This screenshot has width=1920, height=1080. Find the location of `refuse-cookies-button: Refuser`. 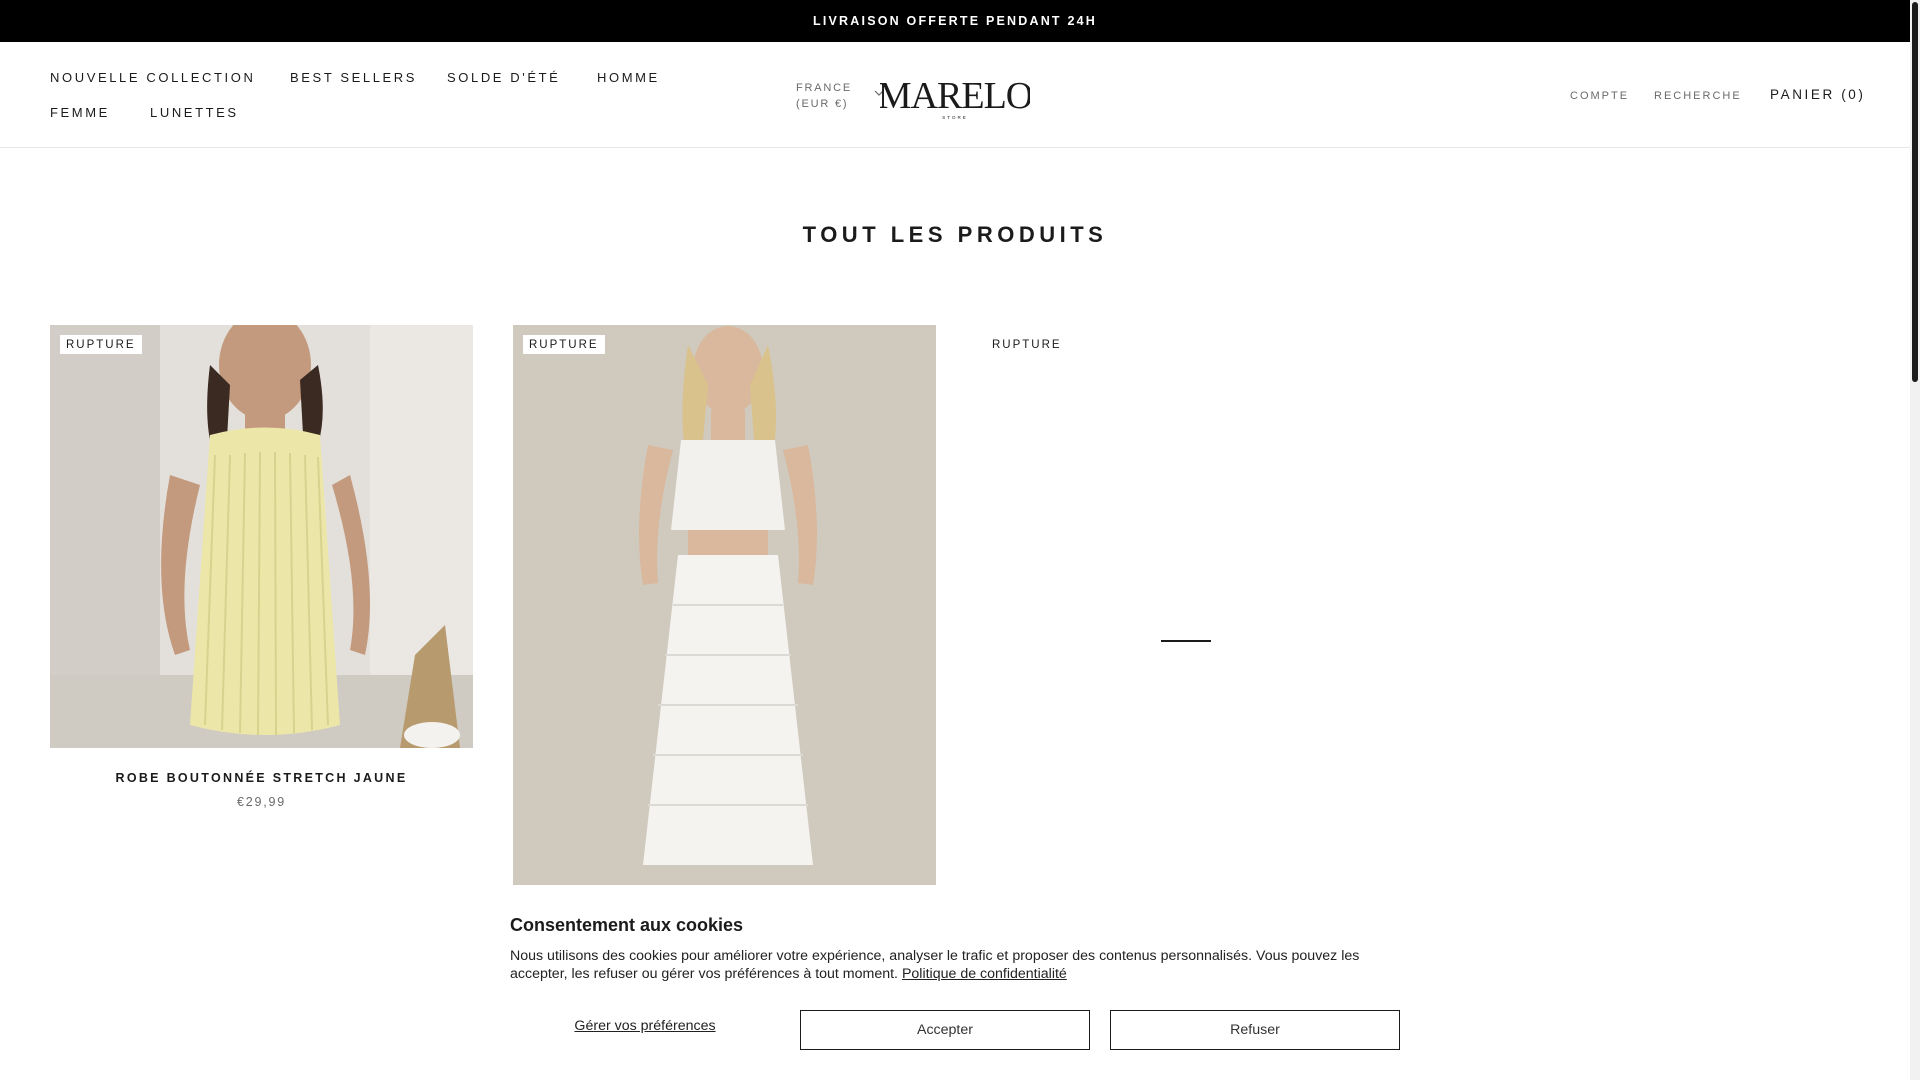

refuse-cookies-button: Refuser is located at coordinates (1255, 1030).